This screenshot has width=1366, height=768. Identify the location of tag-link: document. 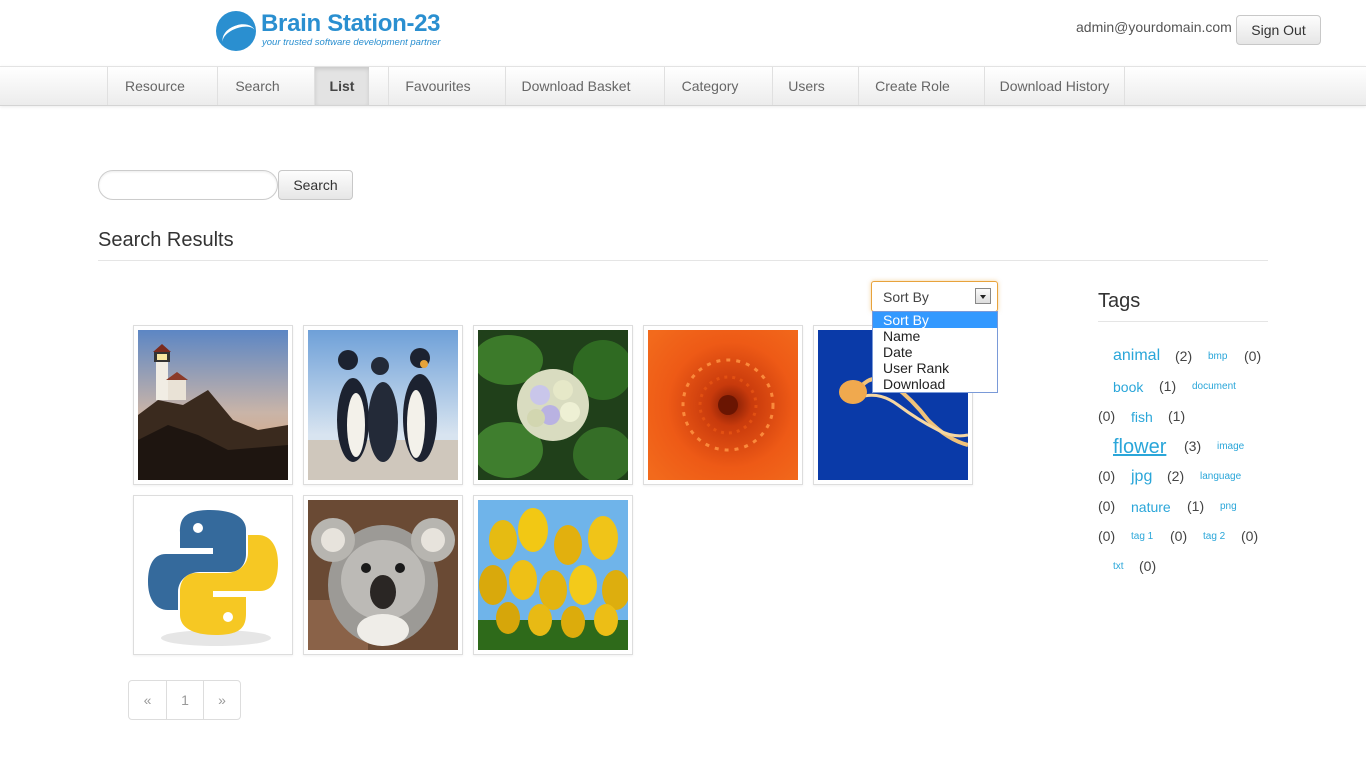
(1214, 386).